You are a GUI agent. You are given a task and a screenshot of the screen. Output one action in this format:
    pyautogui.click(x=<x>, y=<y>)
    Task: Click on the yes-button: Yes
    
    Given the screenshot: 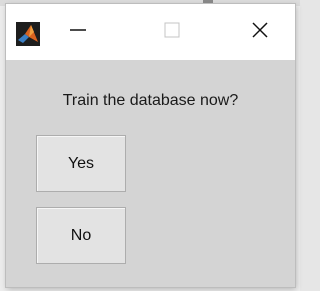 What is the action you would take?
    pyautogui.click(x=81, y=163)
    